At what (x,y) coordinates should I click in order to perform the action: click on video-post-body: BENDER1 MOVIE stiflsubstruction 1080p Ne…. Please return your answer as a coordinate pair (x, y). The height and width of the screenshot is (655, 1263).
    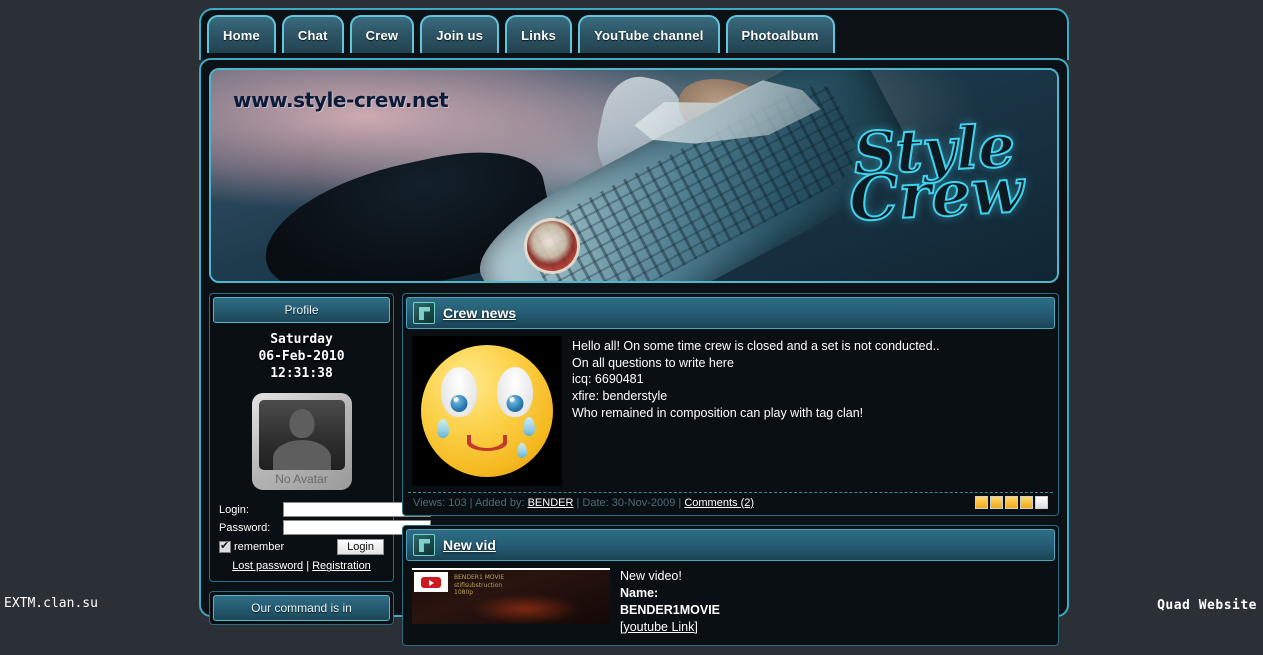
    Looking at the image, I should click on (730, 601).